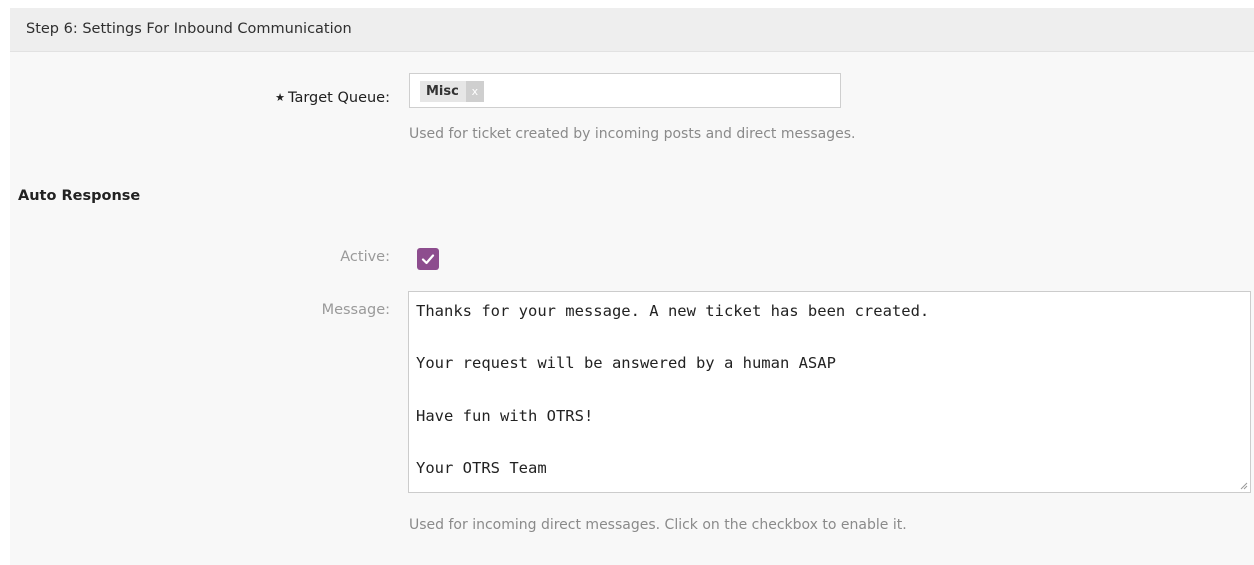  What do you see at coordinates (365, 257) in the screenshot?
I see `active-label: Active:` at bounding box center [365, 257].